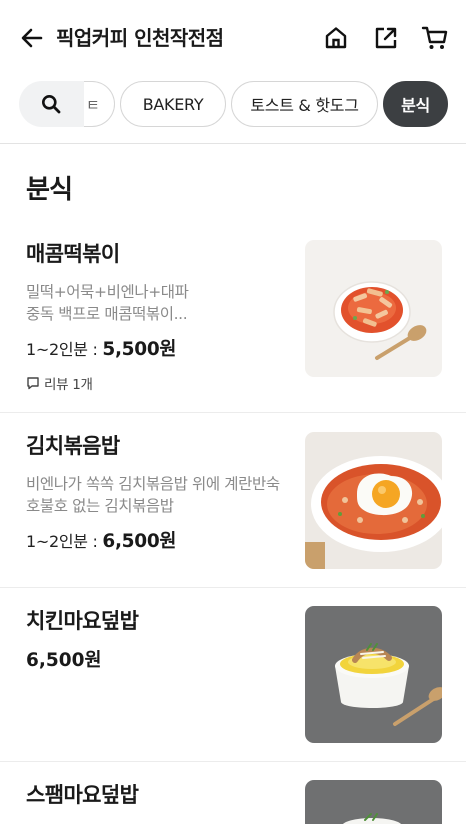 Image resolution: width=466 pixels, height=824 pixels. I want to click on share-button, so click(386, 38).